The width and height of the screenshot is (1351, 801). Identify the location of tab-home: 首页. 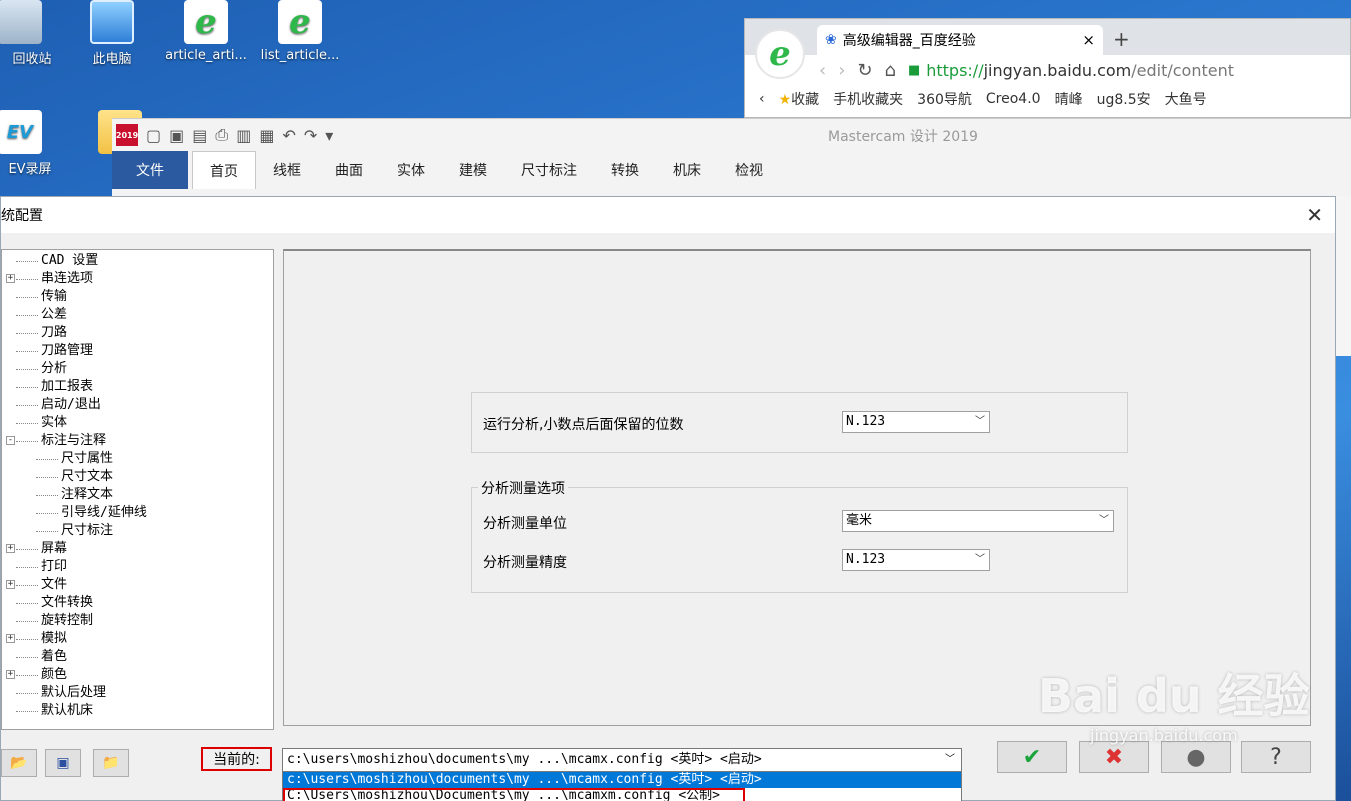
(224, 170).